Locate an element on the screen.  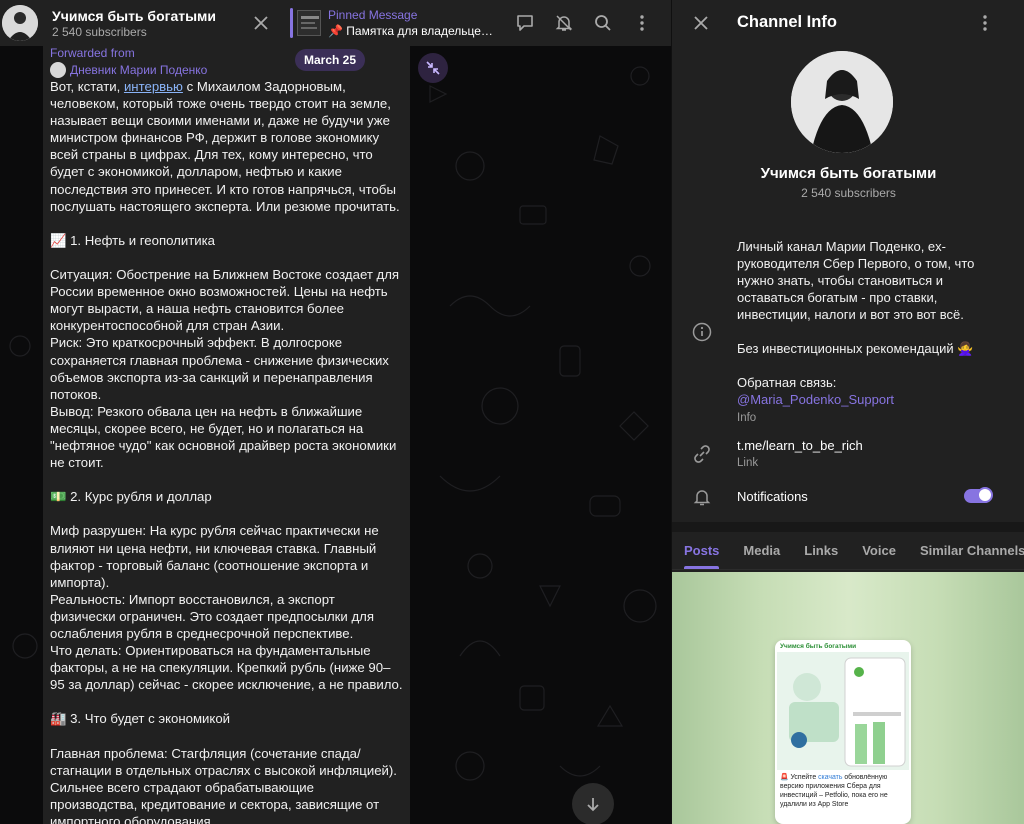
tab-media: Media is located at coordinates (761, 550).